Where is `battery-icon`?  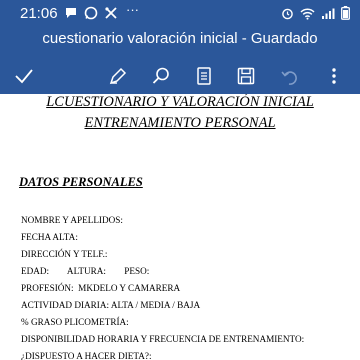
battery-icon is located at coordinates (345, 15).